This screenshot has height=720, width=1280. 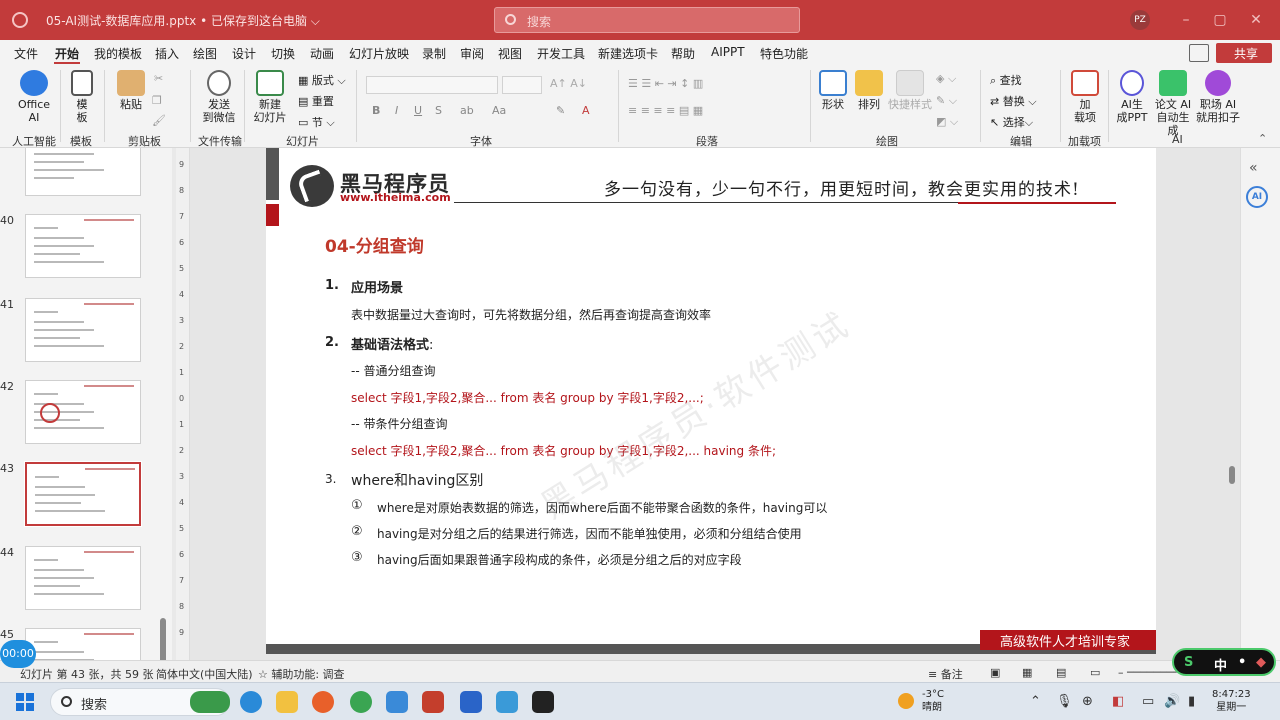 What do you see at coordinates (1006, 80) in the screenshot?
I see `find-button: ⌕ 查找` at bounding box center [1006, 80].